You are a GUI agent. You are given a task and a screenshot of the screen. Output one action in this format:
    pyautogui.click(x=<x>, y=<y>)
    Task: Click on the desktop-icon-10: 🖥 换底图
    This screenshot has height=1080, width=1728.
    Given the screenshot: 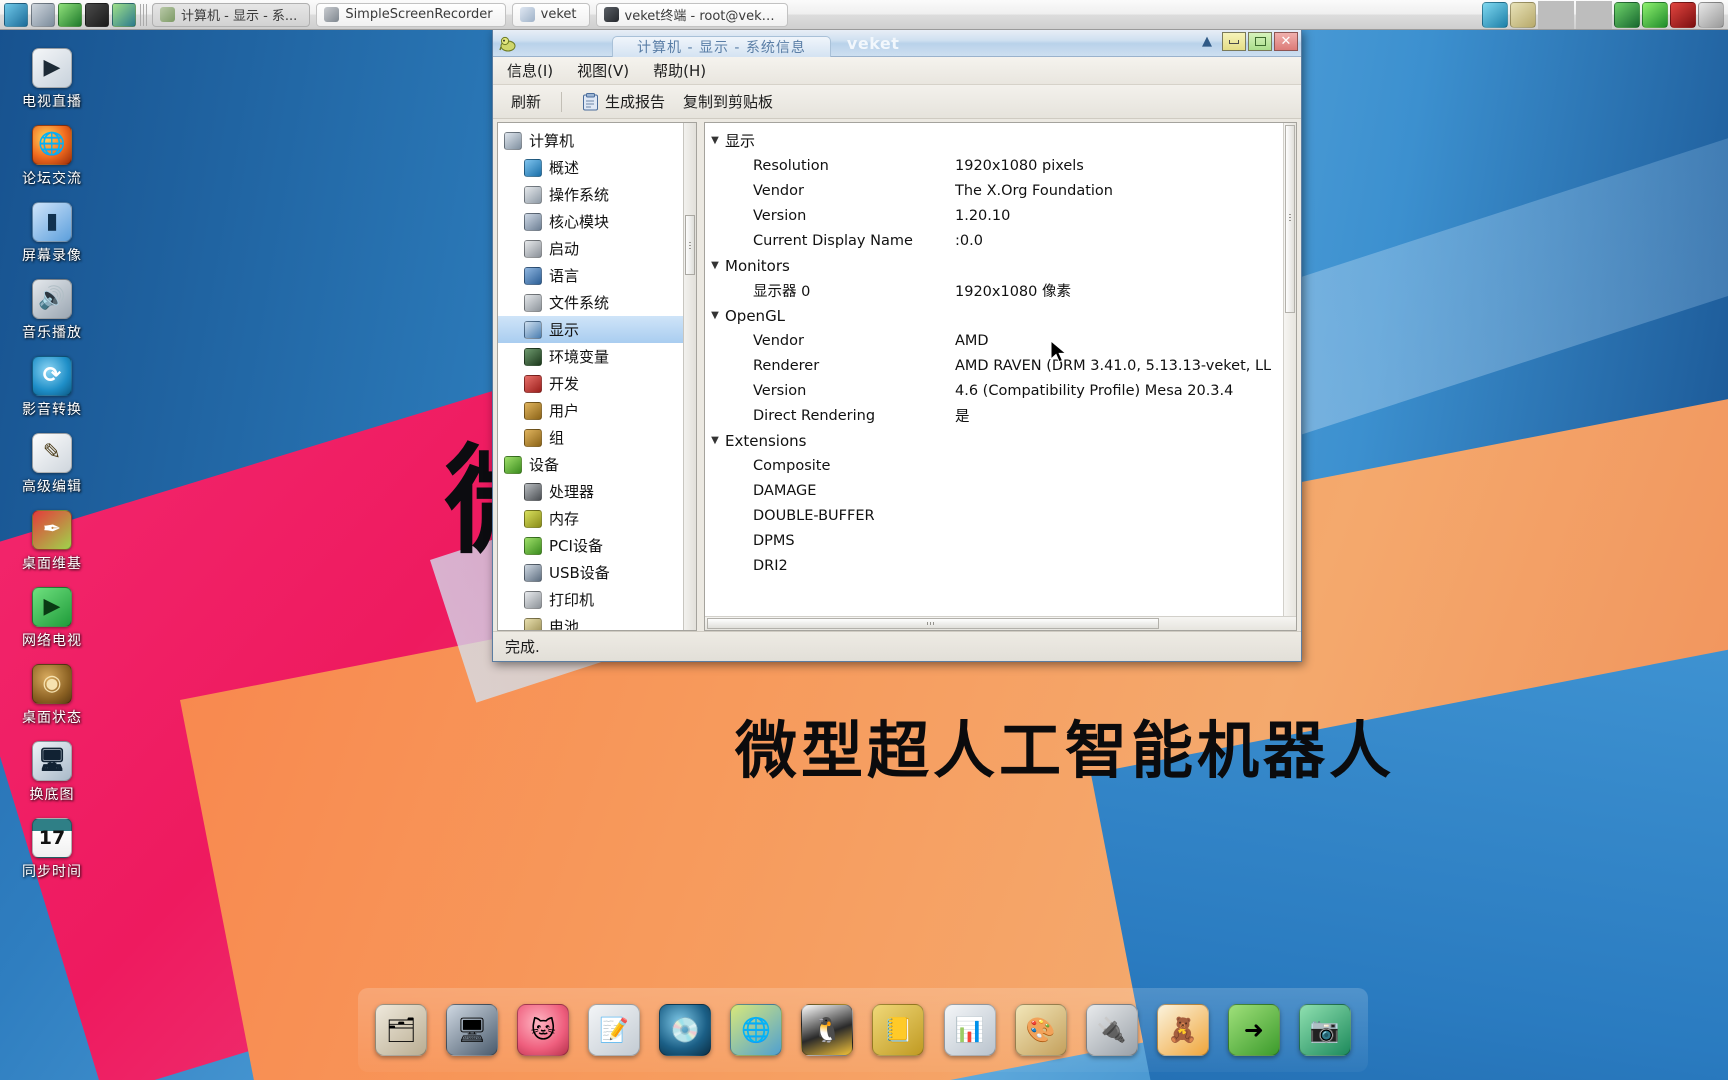 What is the action you would take?
    pyautogui.click(x=52, y=772)
    